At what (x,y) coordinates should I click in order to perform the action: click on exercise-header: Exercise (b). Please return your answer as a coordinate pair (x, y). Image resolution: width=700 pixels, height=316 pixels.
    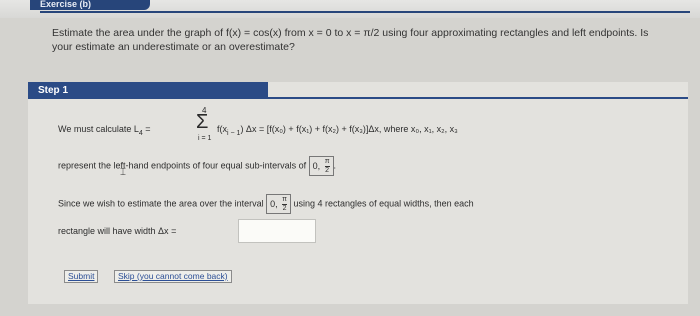
    Looking at the image, I should click on (350, 9).